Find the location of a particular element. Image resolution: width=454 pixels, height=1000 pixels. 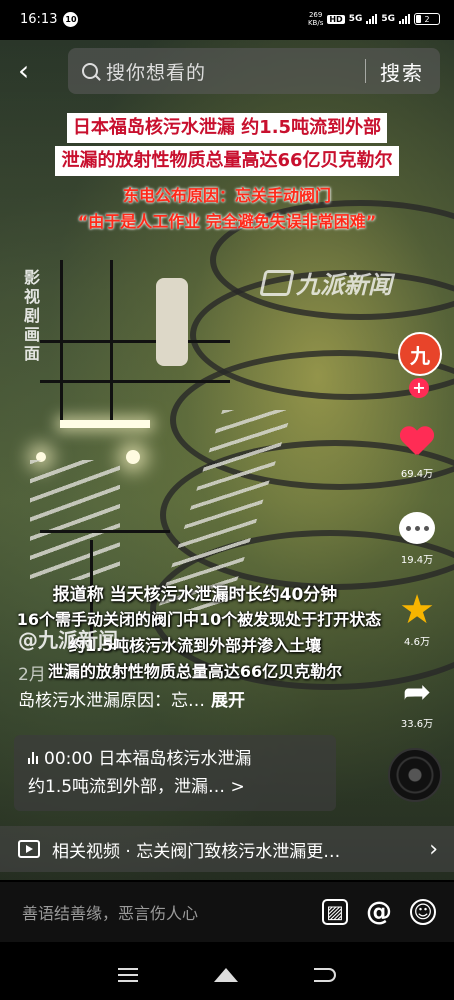

back-button: ‹ is located at coordinates (33, 71).